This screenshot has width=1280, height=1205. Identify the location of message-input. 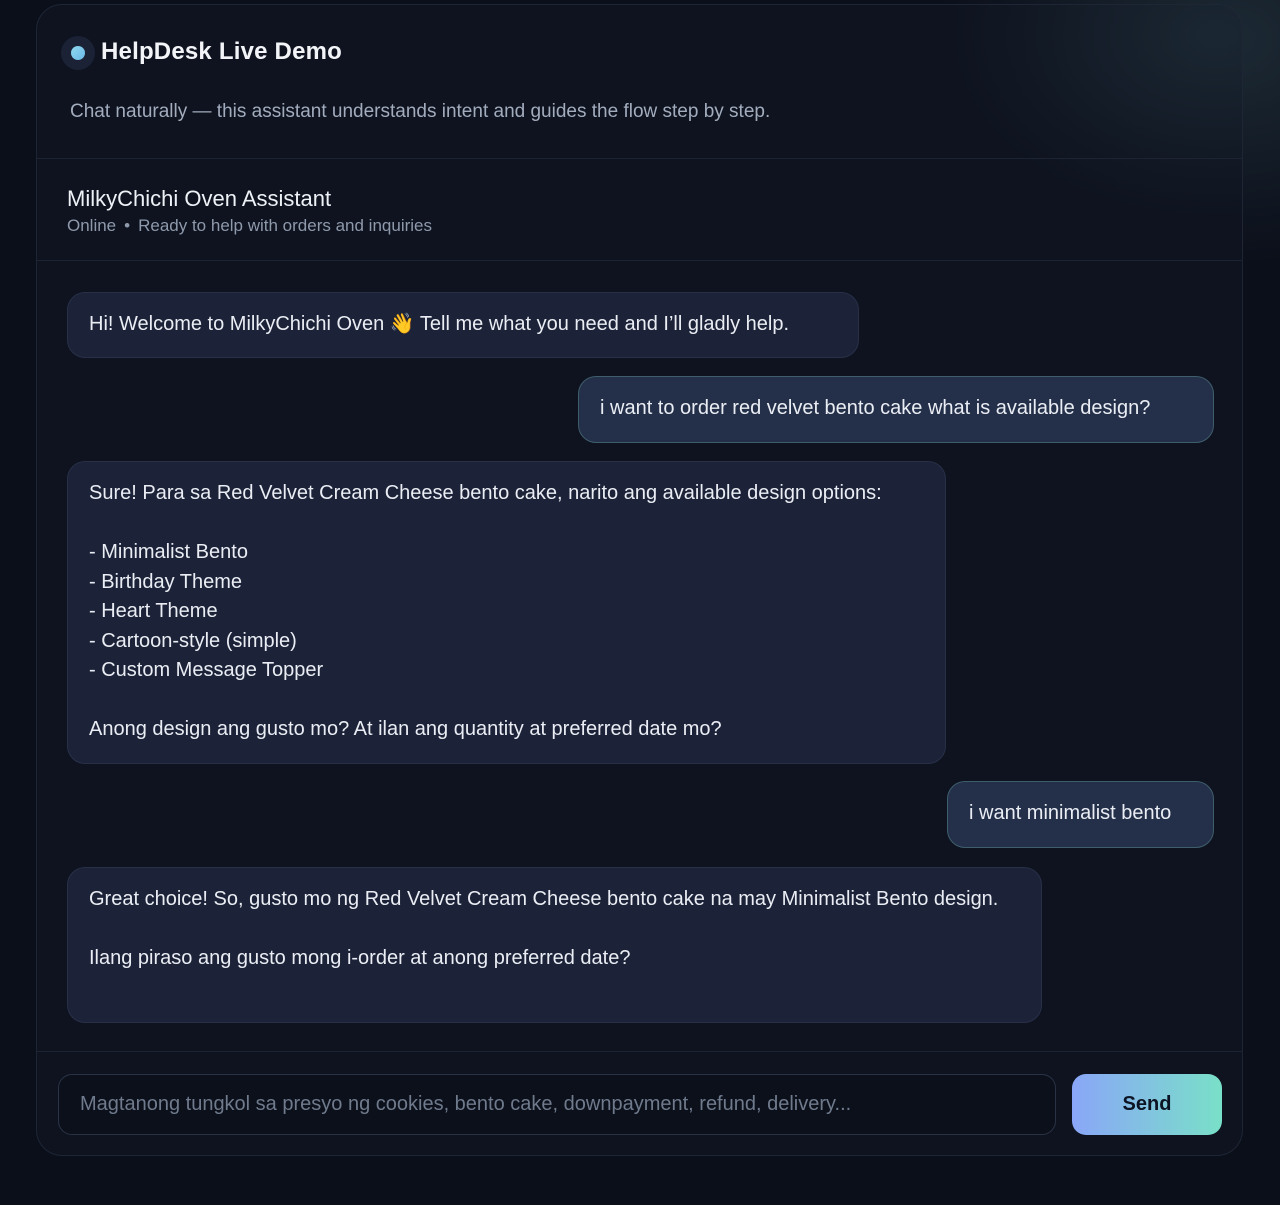
(557, 1104).